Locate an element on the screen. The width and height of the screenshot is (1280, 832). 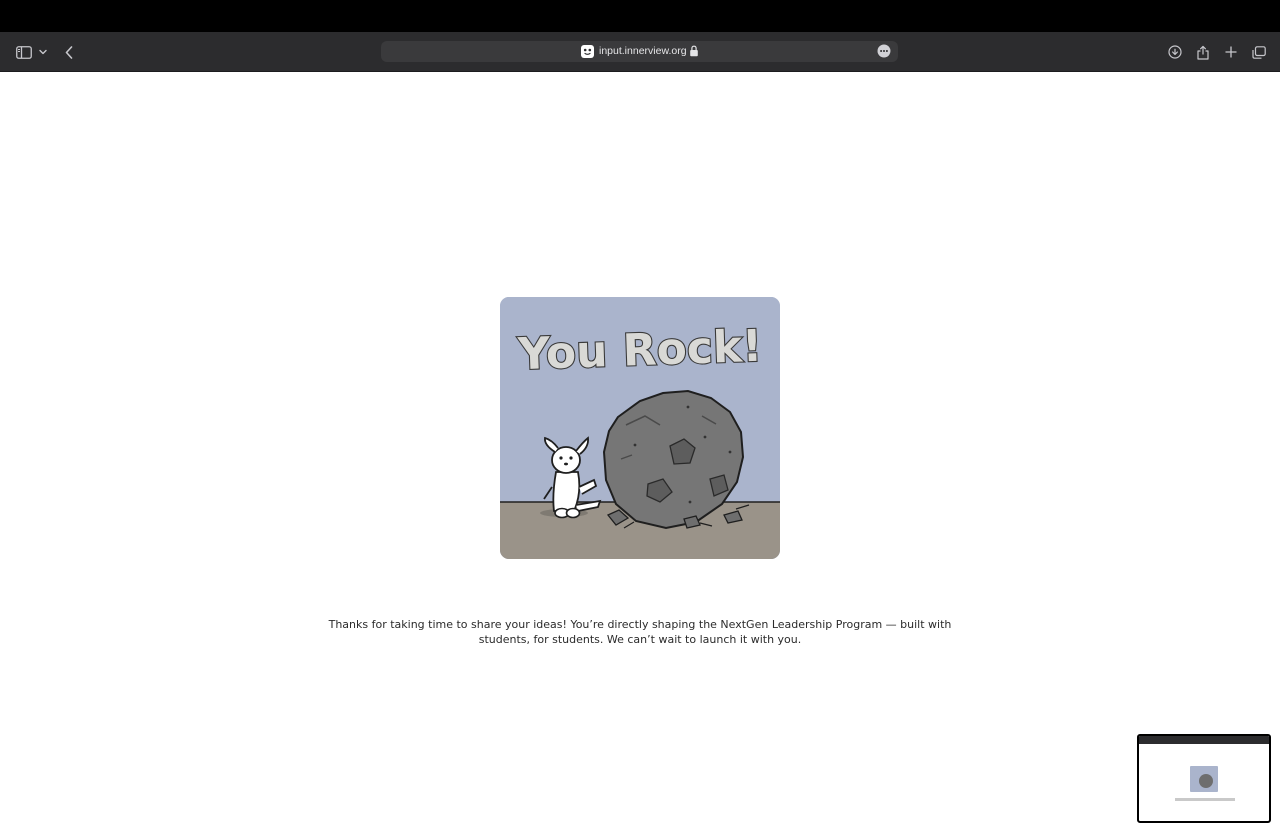
you-rock-illustration: You Rock! is located at coordinates (640, 428).